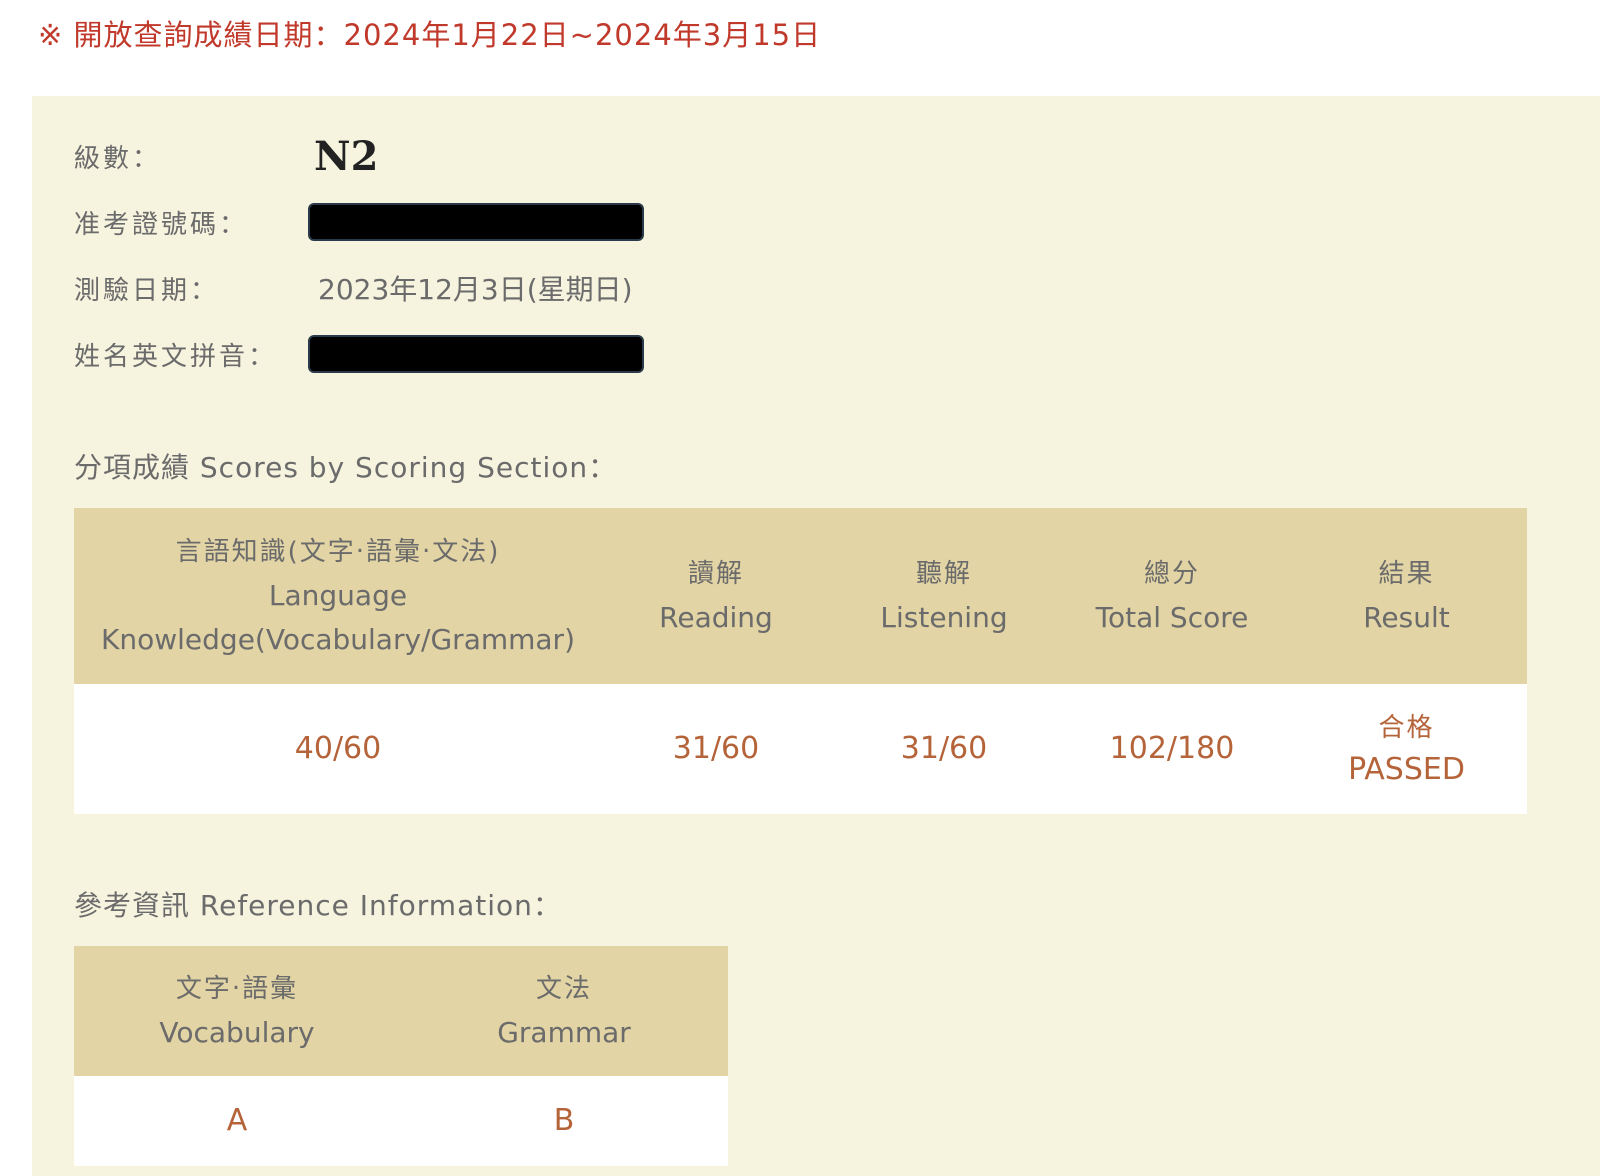 Image resolution: width=1600 pixels, height=1176 pixels. I want to click on header-reading: 讀解 Reading, so click(716, 596).